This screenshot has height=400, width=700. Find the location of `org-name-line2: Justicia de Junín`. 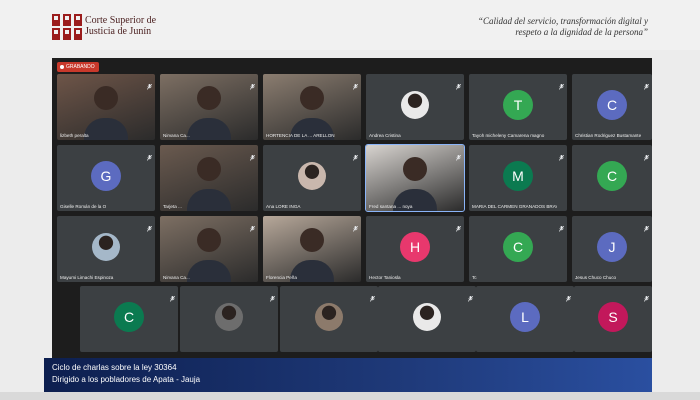

org-name-line2: Justicia de Junín is located at coordinates (118, 31).